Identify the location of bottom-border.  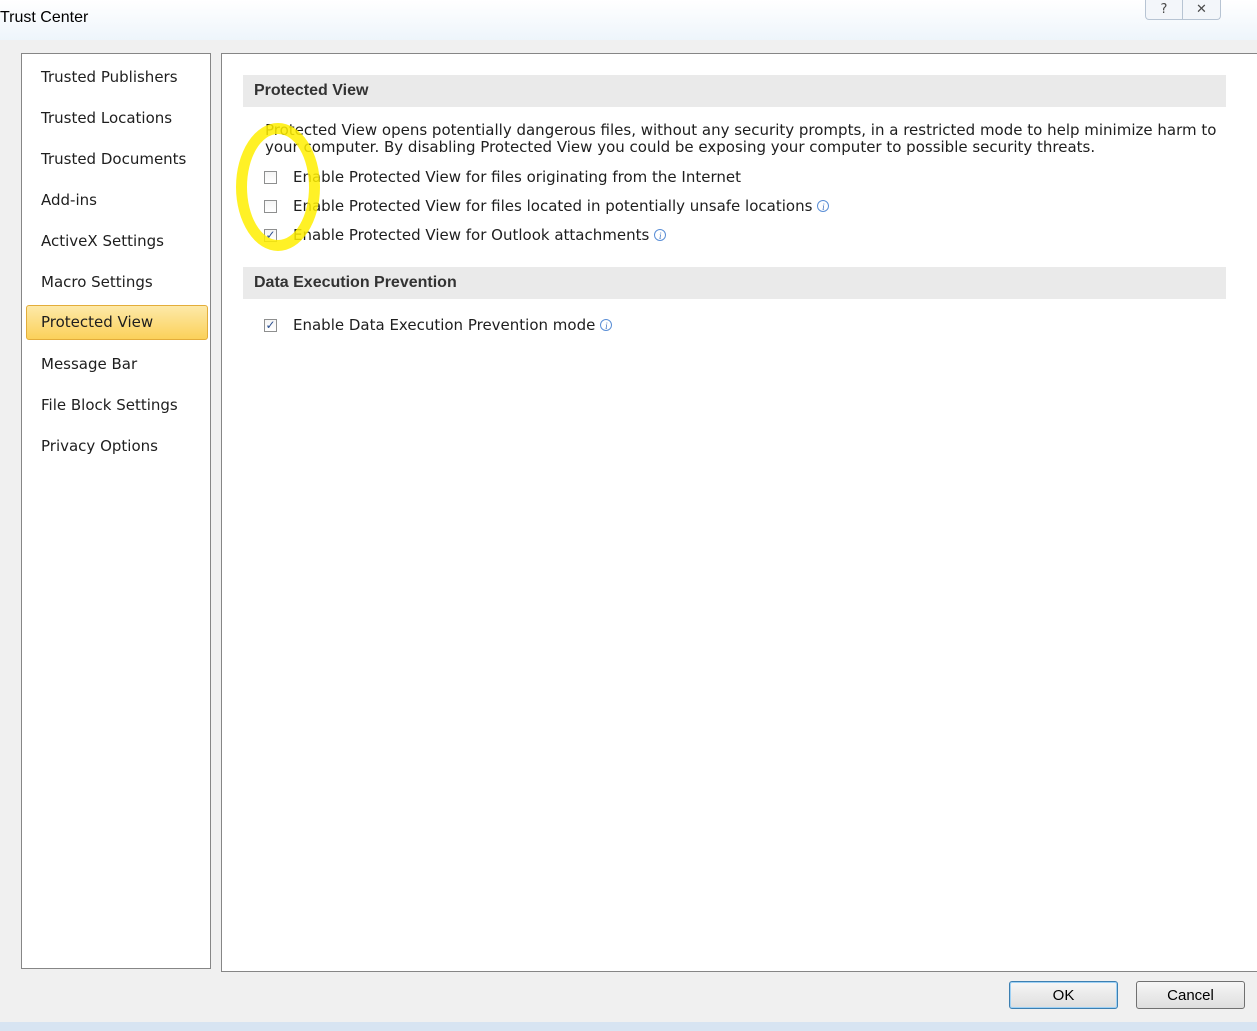
(628, 1026).